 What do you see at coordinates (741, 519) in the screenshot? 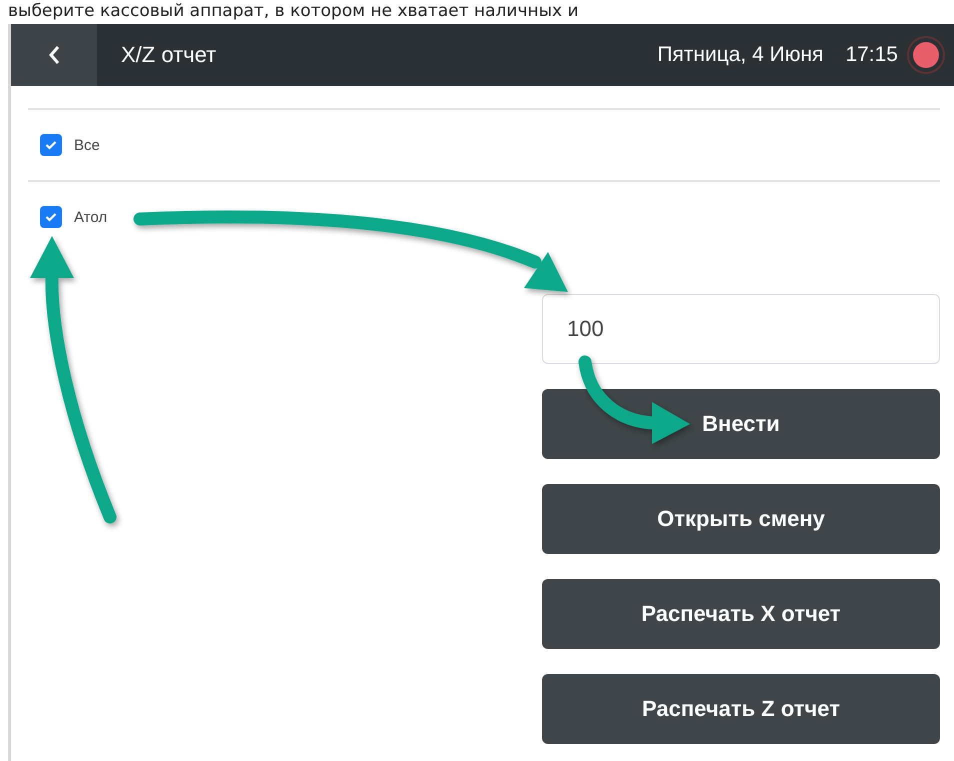
I see `action-button: Открыть смену` at bounding box center [741, 519].